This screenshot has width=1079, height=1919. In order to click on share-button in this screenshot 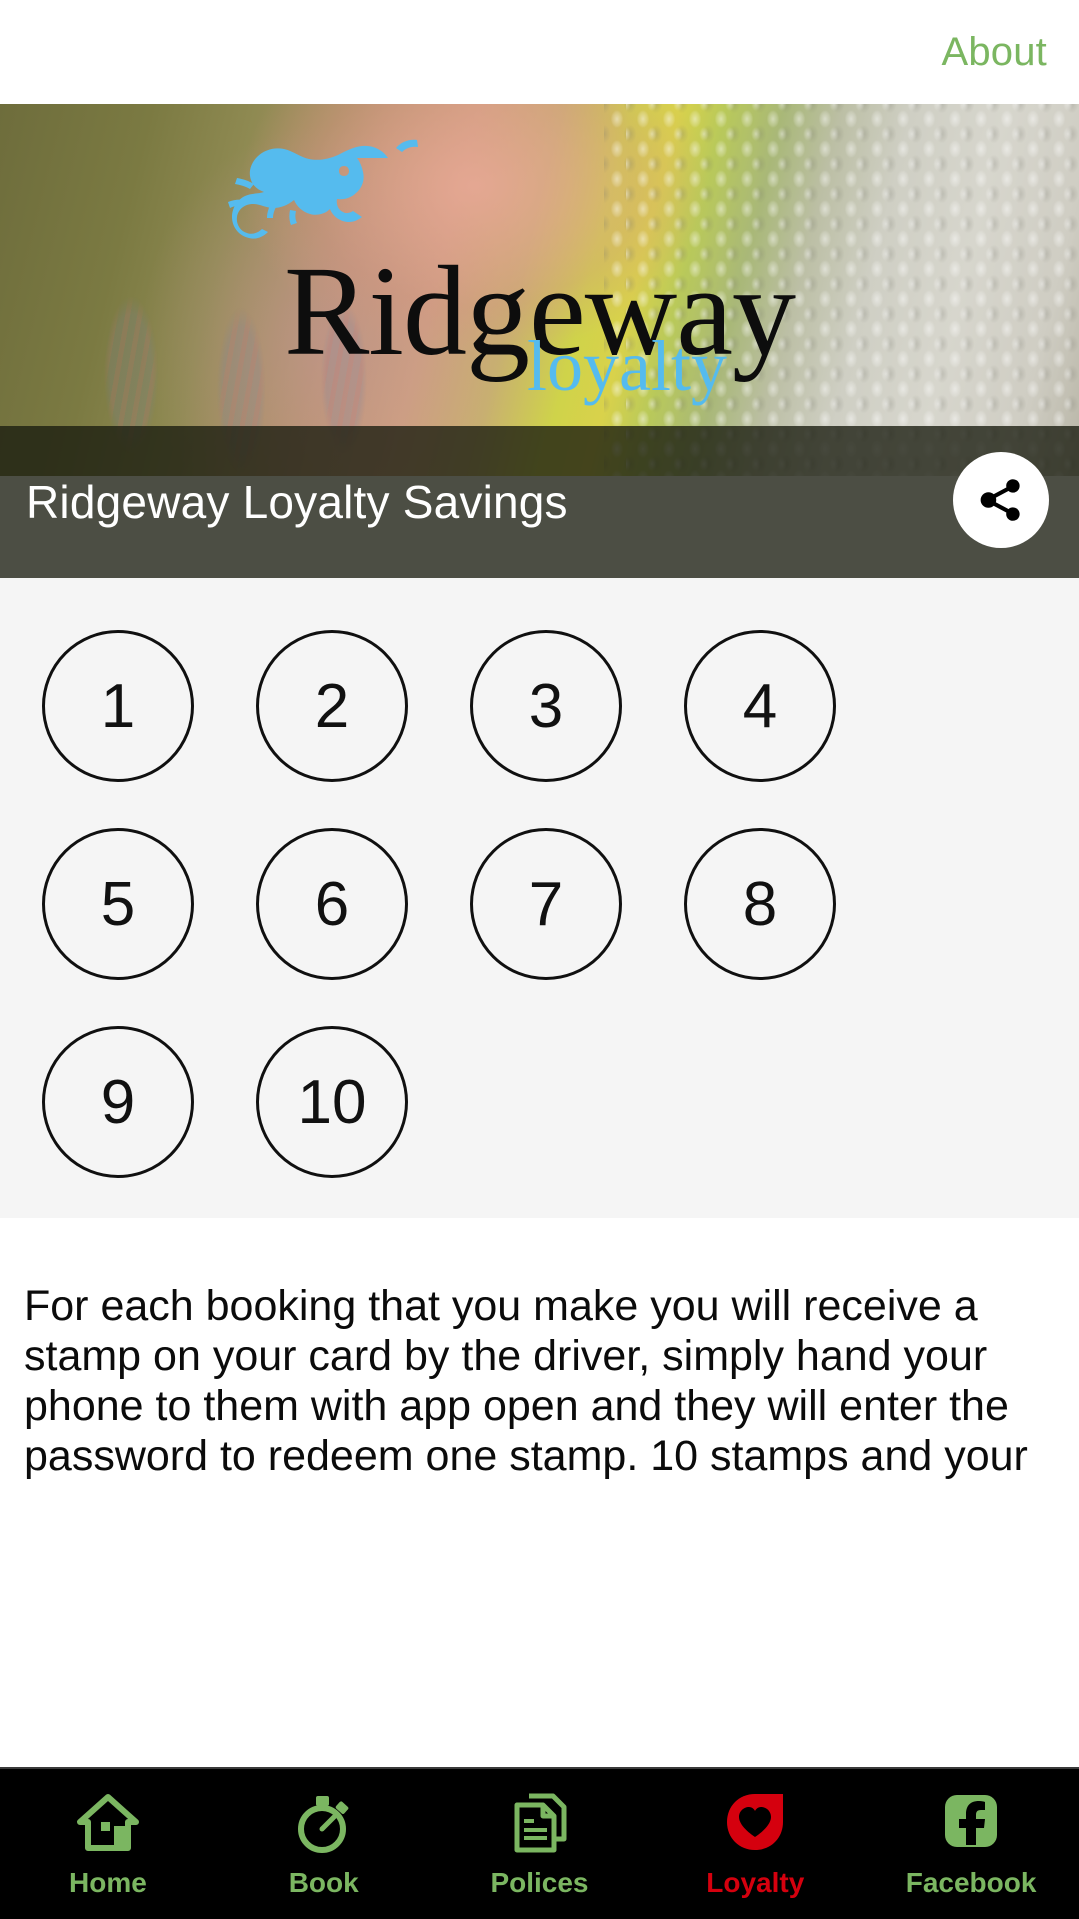, I will do `click(1001, 500)`.